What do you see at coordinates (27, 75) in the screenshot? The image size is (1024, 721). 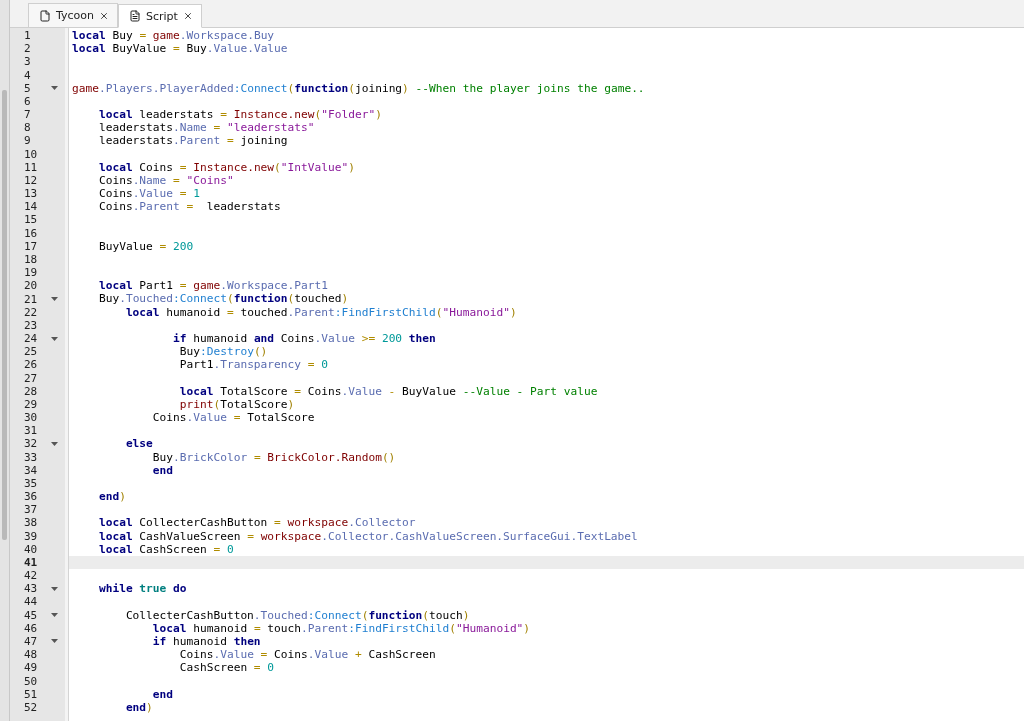 I see `line-number: 4` at bounding box center [27, 75].